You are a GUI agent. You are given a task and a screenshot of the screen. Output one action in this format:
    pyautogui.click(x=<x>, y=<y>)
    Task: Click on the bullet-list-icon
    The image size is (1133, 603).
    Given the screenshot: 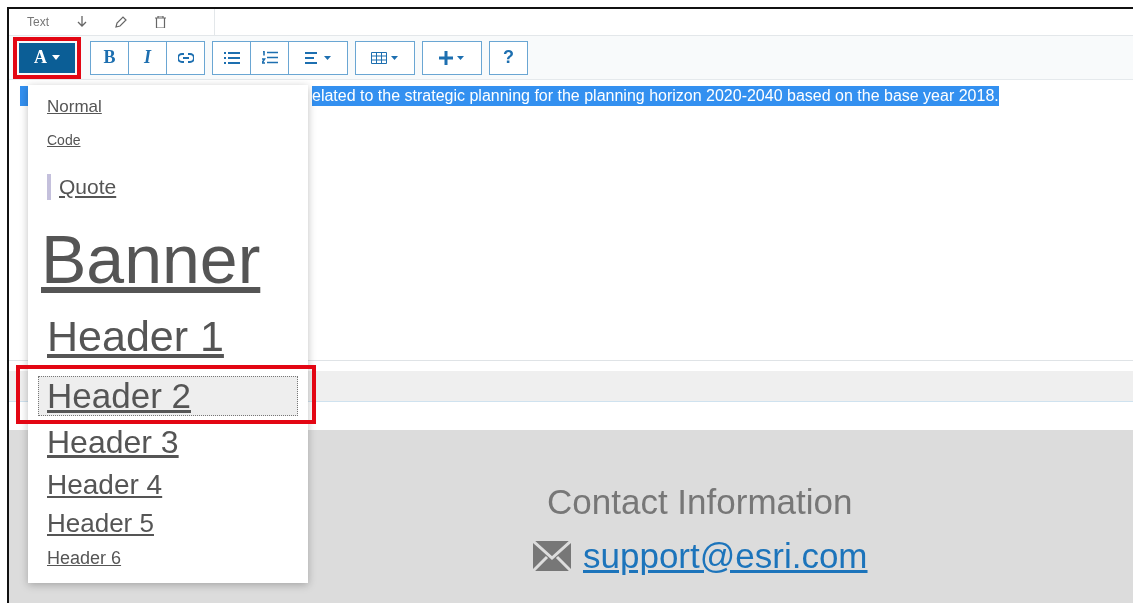 What is the action you would take?
    pyautogui.click(x=231, y=57)
    